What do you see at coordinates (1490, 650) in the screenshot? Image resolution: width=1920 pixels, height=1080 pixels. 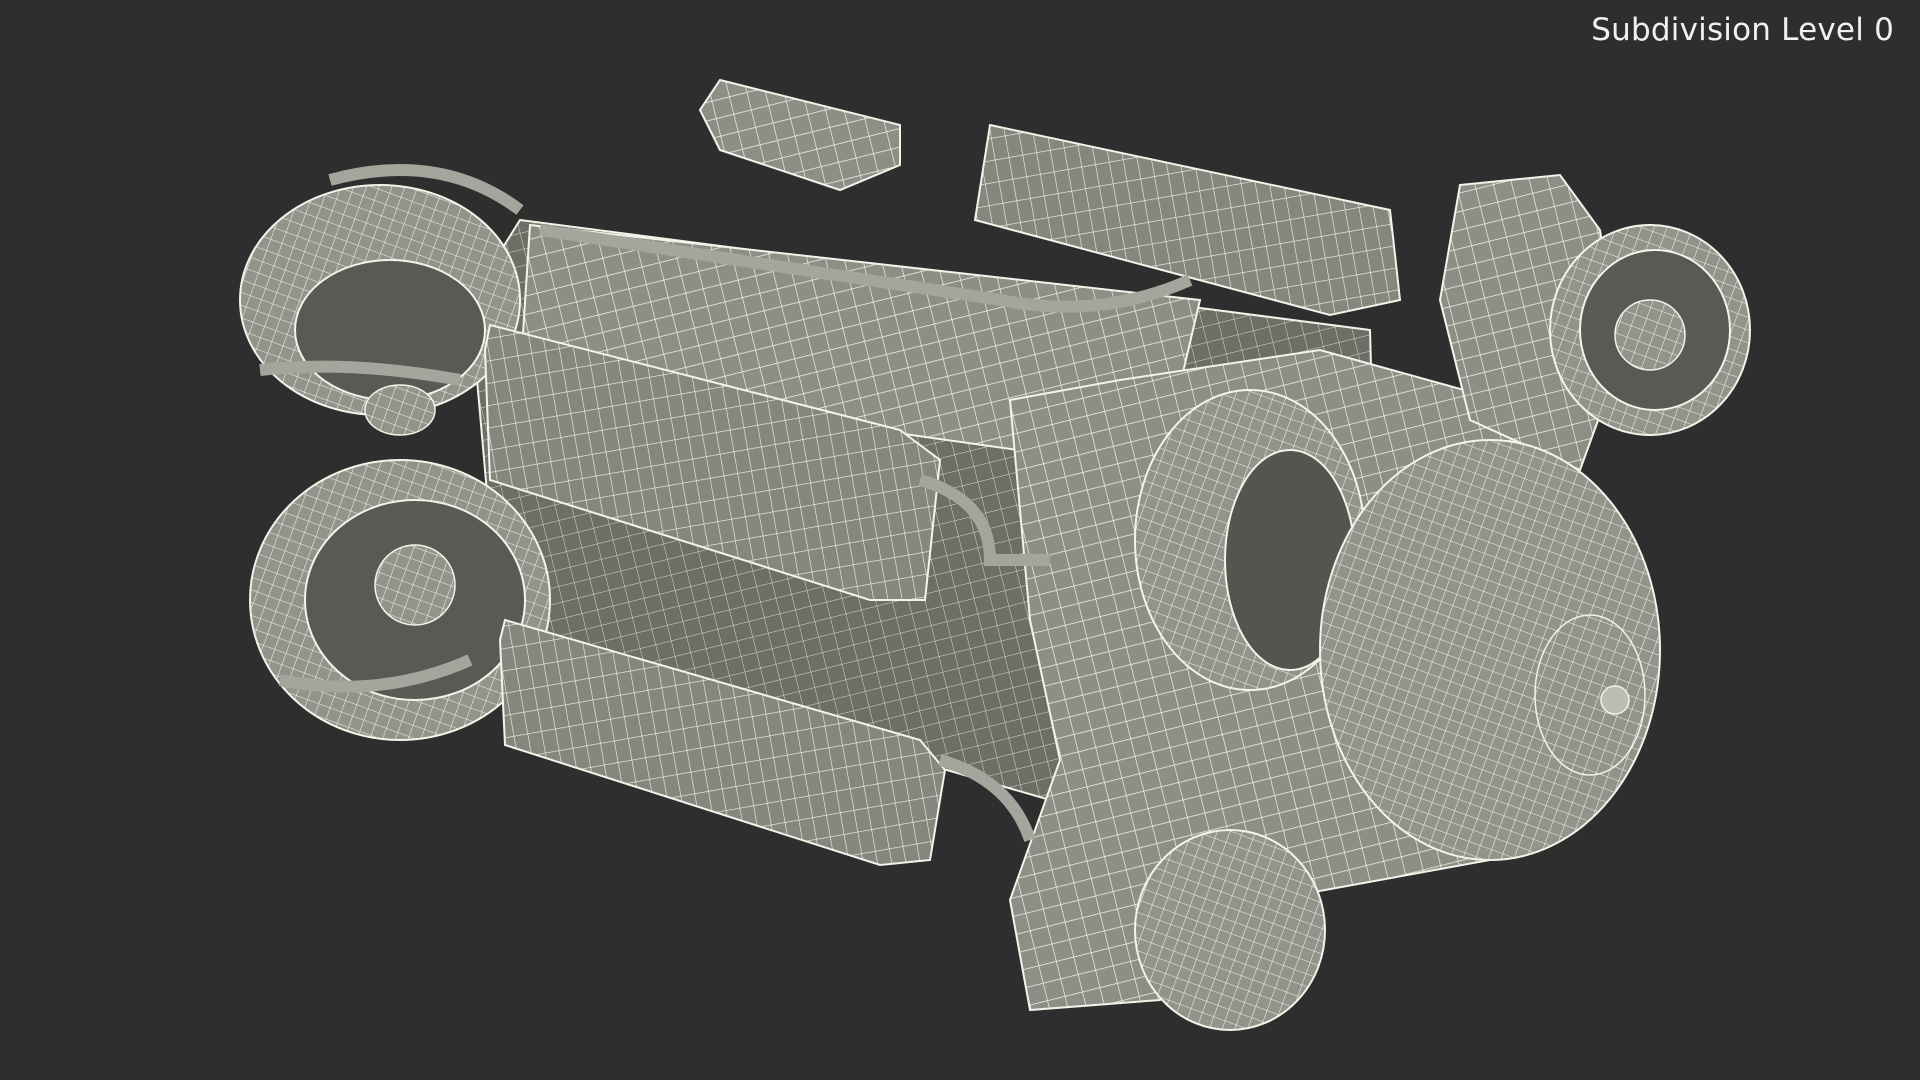 I see `front-dome` at bounding box center [1490, 650].